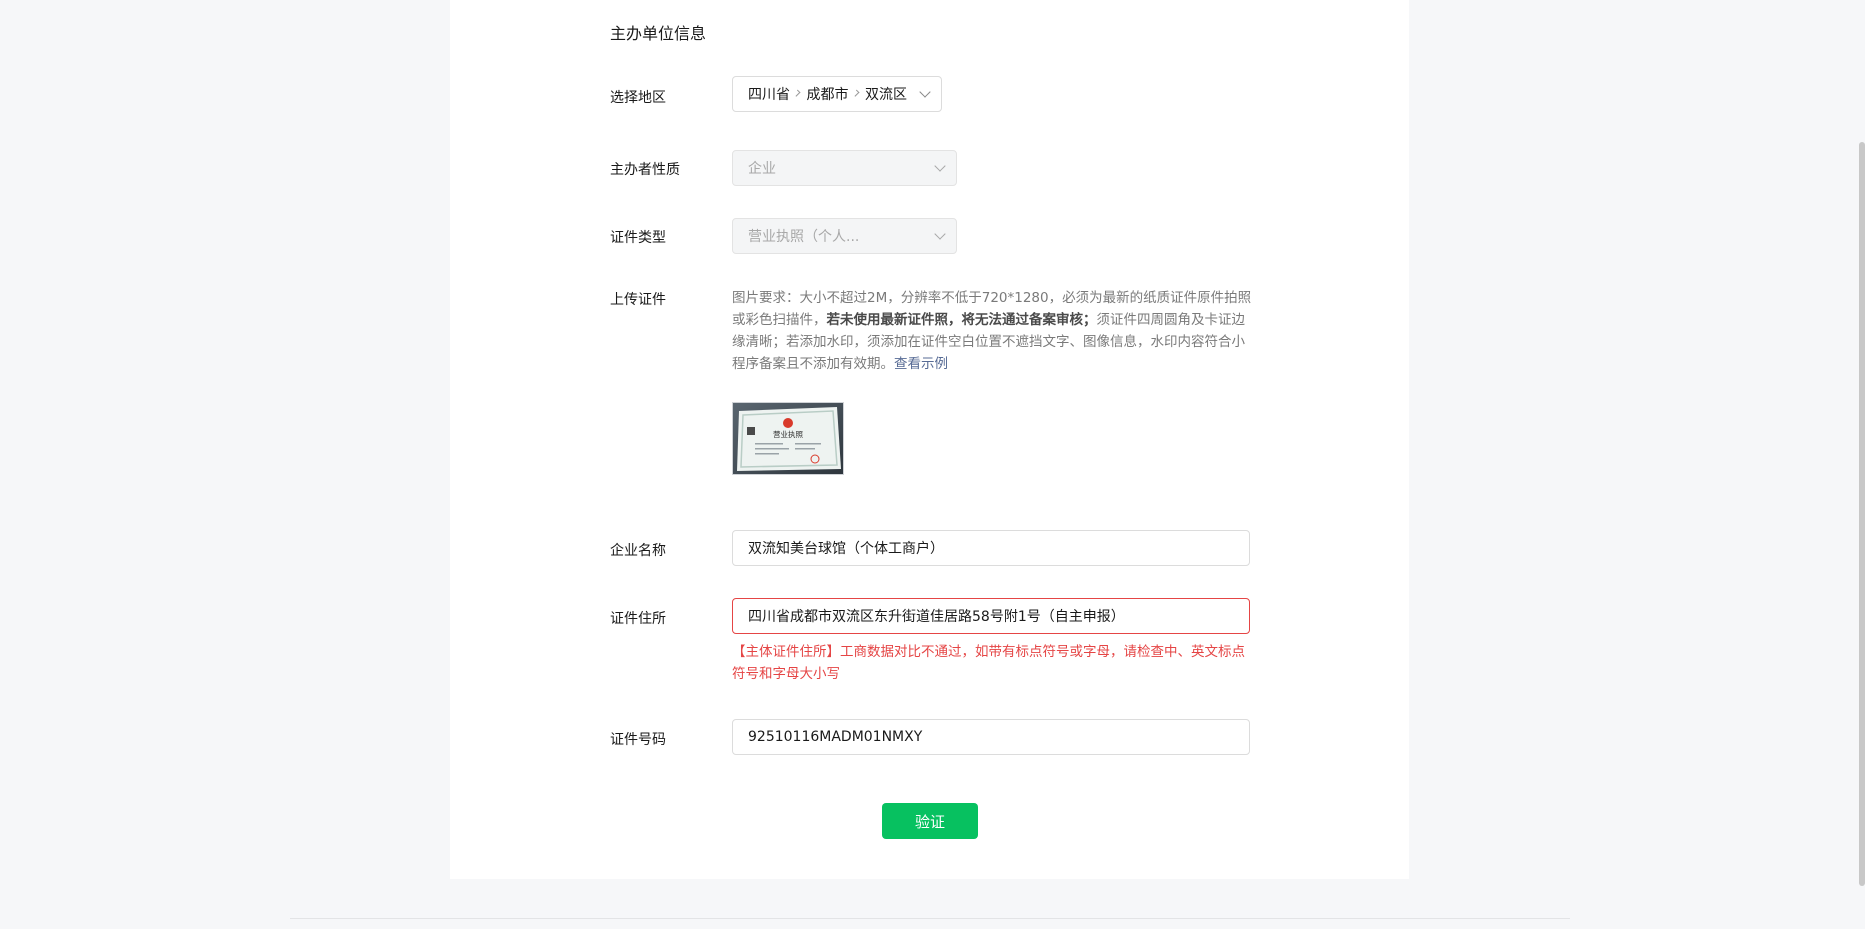  I want to click on cert-number-label: 证件号码, so click(638, 740).